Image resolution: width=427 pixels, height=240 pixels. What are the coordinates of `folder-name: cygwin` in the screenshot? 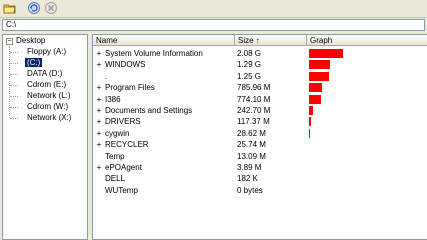 It's located at (117, 133).